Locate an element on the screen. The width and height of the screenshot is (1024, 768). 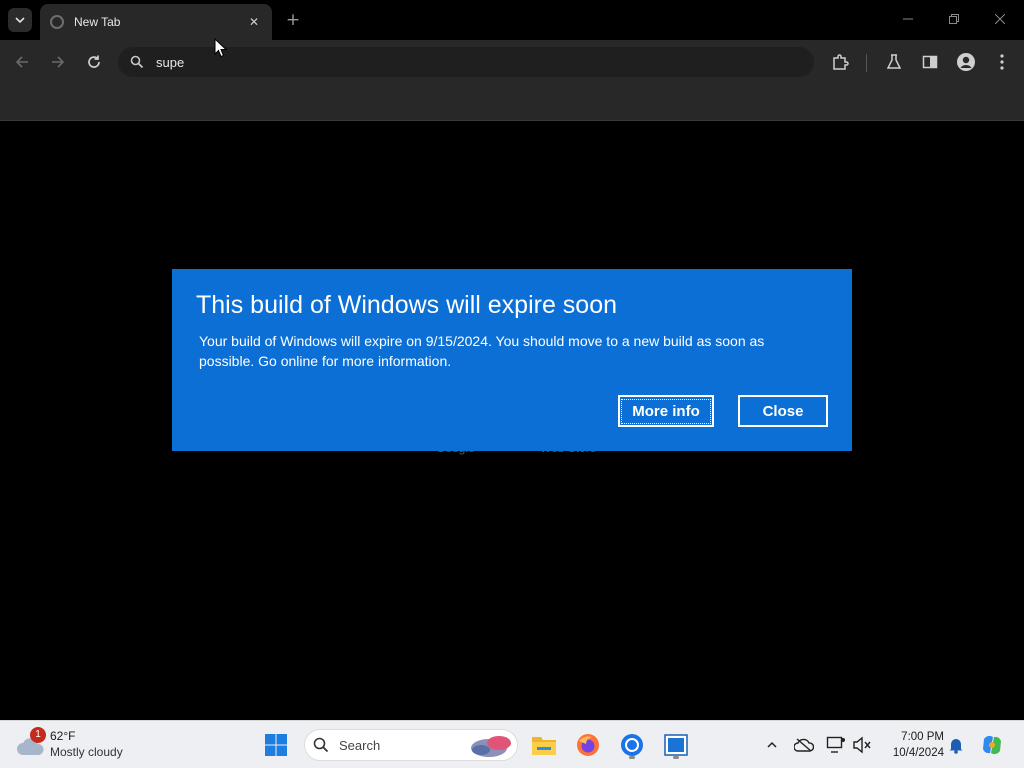
copilot-button is located at coordinates (992, 745).